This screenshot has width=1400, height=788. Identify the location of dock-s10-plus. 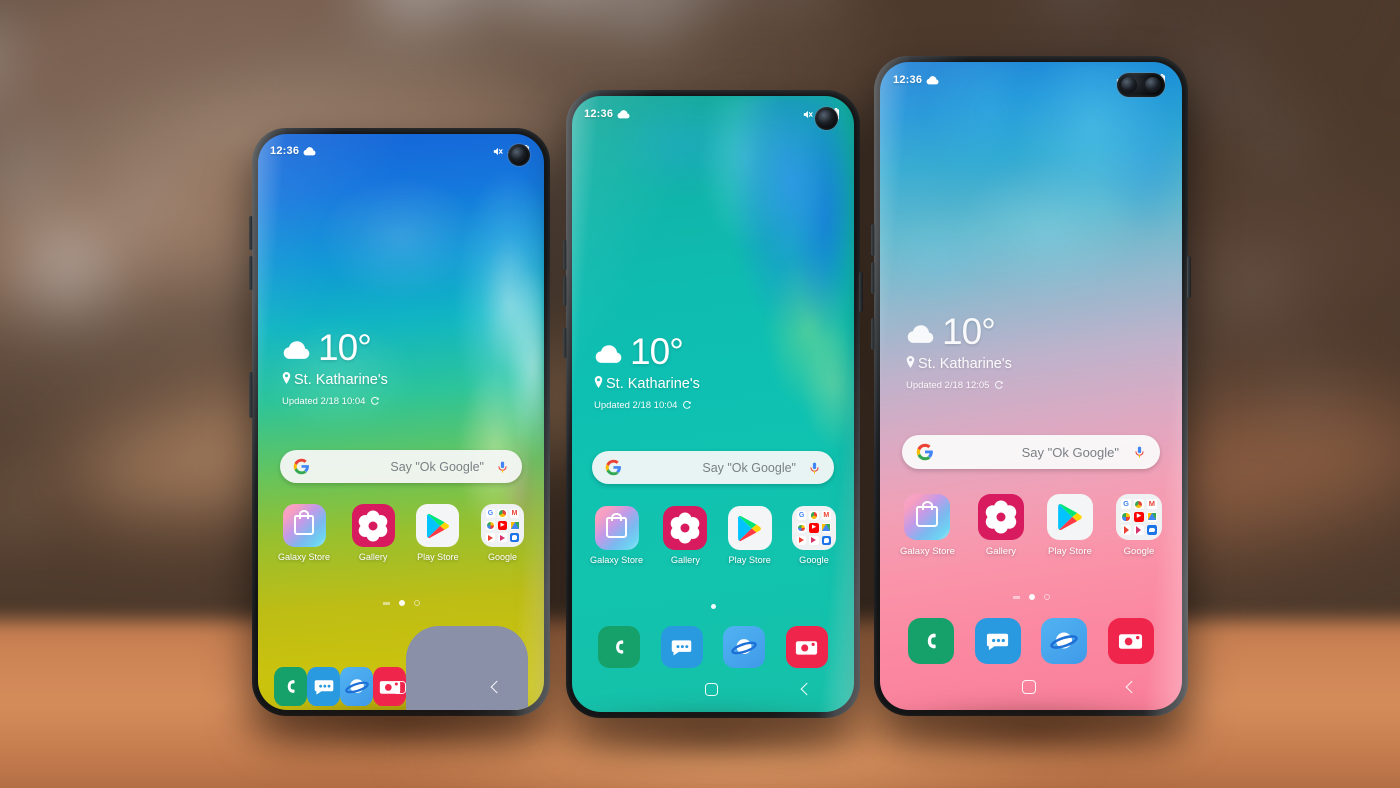
(1031, 641).